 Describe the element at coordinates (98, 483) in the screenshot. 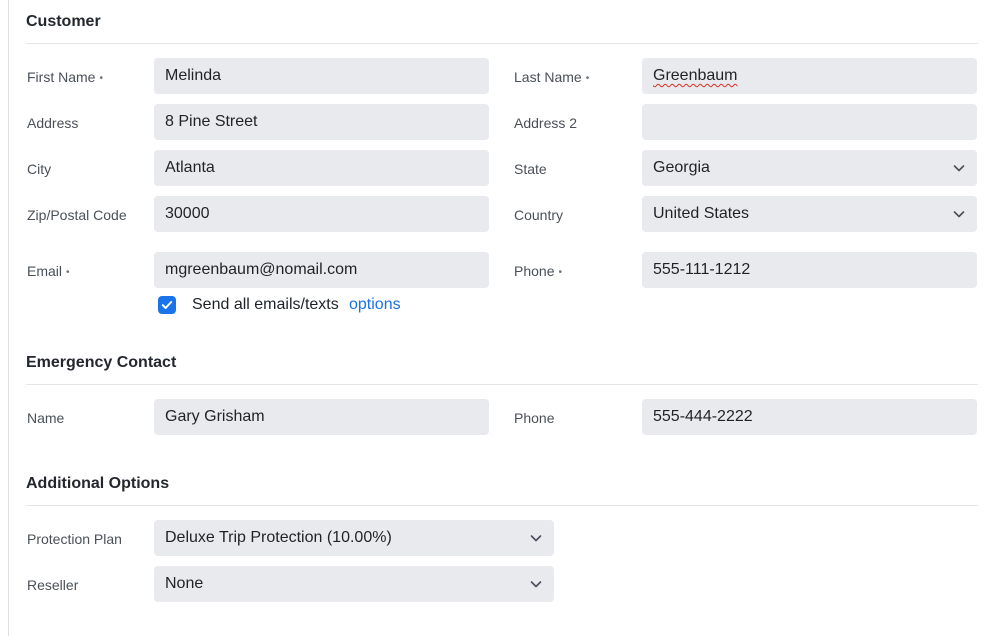

I see `section-title-additional: Additional Options` at that location.